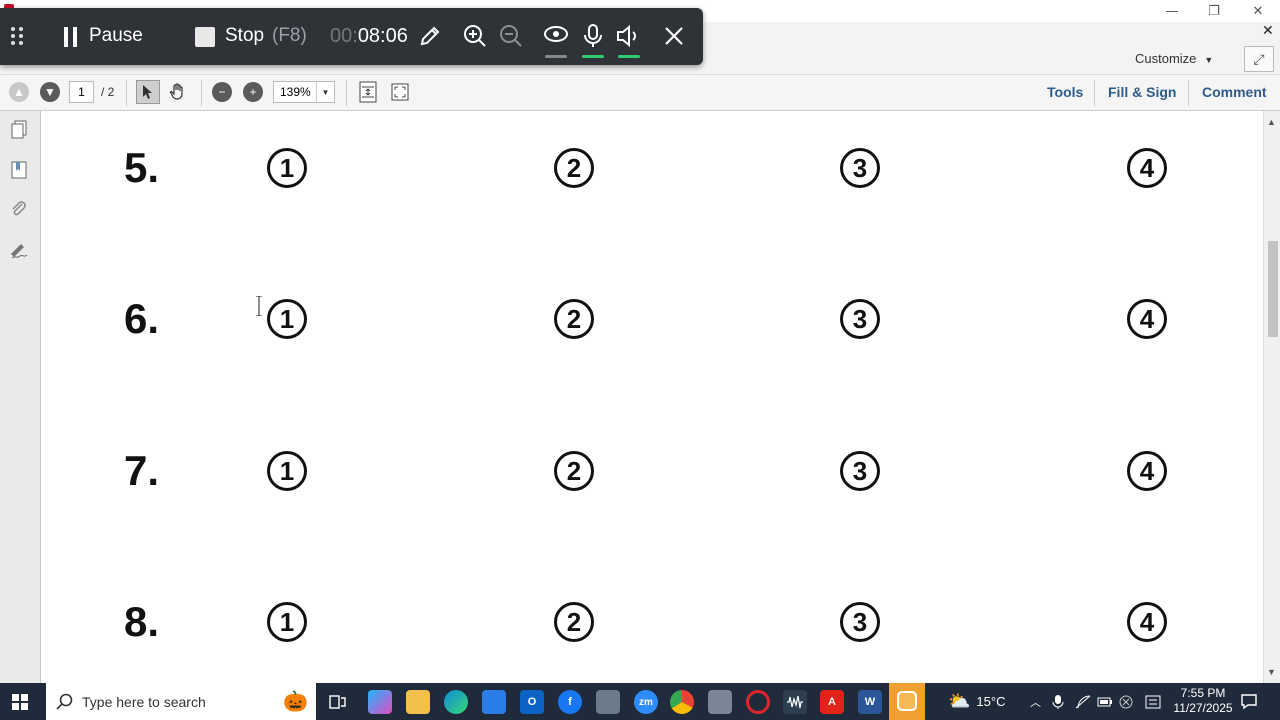  Describe the element at coordinates (19, 170) in the screenshot. I see `bookmarks-icon` at that location.